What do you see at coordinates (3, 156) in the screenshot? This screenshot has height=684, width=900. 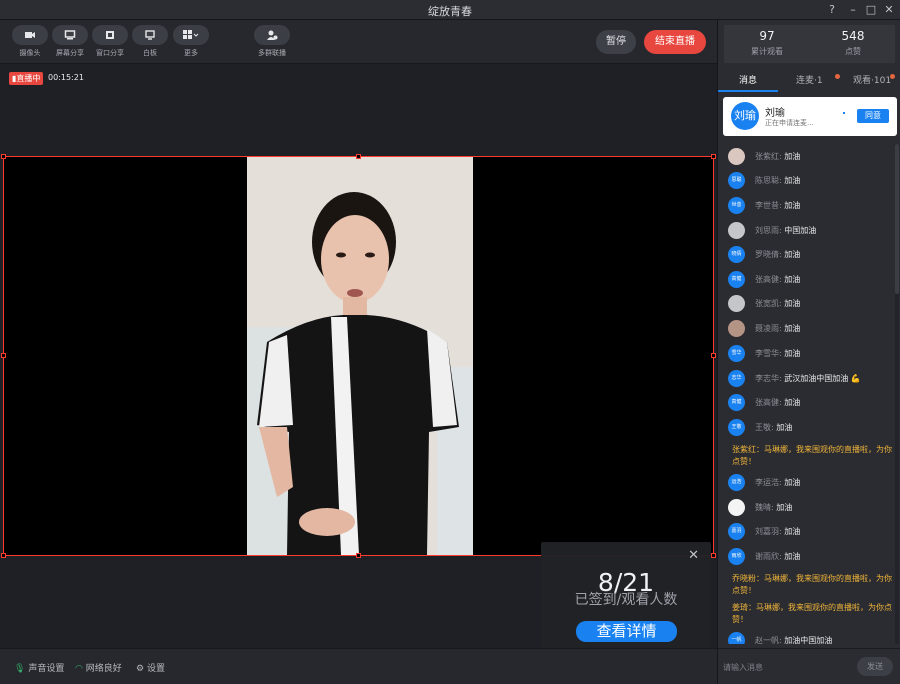 I see `resize-handle-nw` at bounding box center [3, 156].